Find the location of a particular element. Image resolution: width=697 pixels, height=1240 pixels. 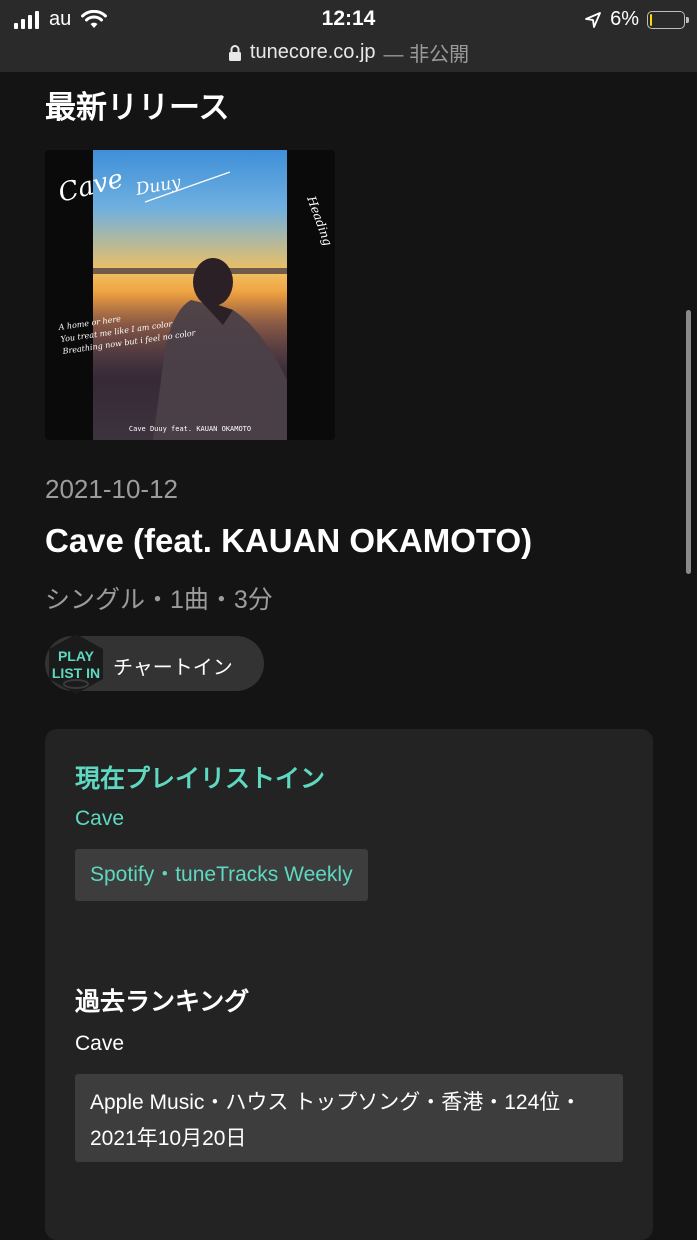

svg-text: Heading is located at coordinates (319, 220).